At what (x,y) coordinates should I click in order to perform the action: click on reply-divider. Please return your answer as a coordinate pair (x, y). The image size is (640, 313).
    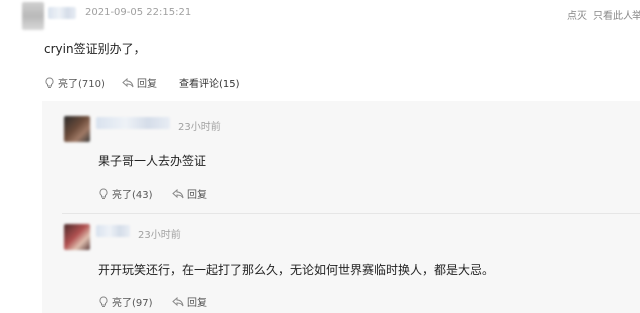
    Looking at the image, I should click on (351, 213).